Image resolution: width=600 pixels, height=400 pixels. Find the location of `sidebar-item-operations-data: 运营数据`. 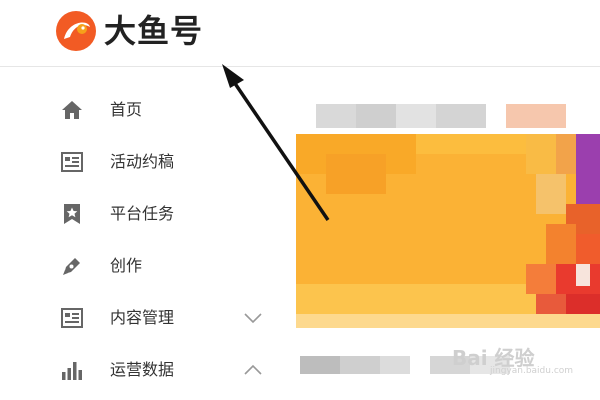

sidebar-item-operations-data: 运营数据 is located at coordinates (145, 370).